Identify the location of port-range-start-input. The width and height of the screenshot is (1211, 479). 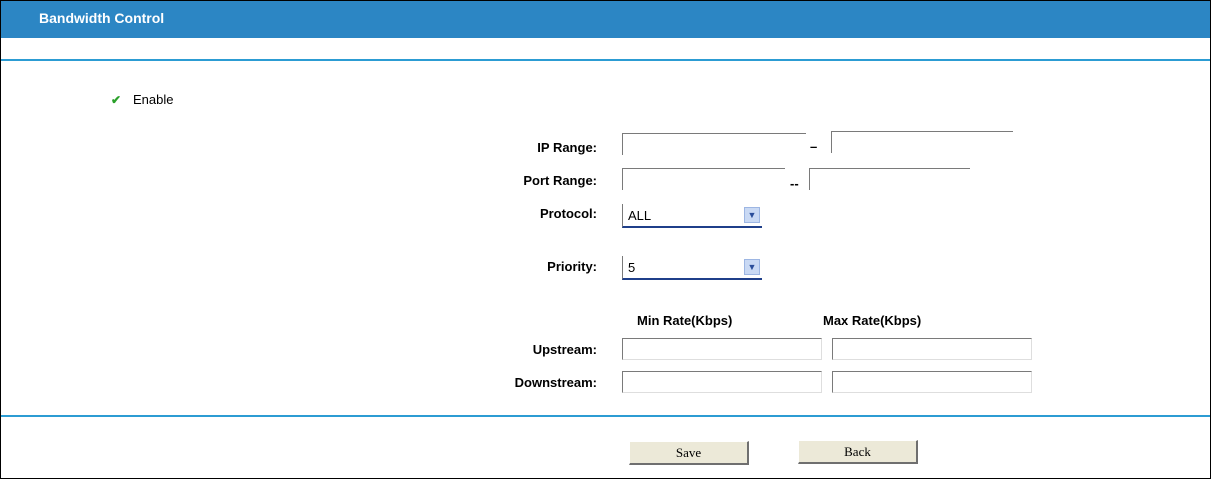
(703, 179).